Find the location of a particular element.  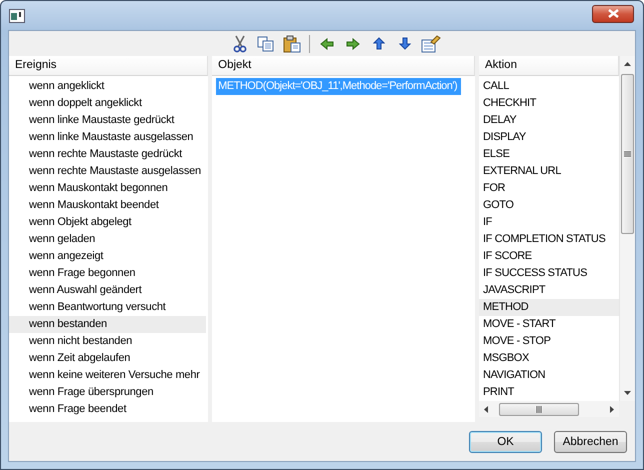

action-item: PRINT is located at coordinates (549, 392).